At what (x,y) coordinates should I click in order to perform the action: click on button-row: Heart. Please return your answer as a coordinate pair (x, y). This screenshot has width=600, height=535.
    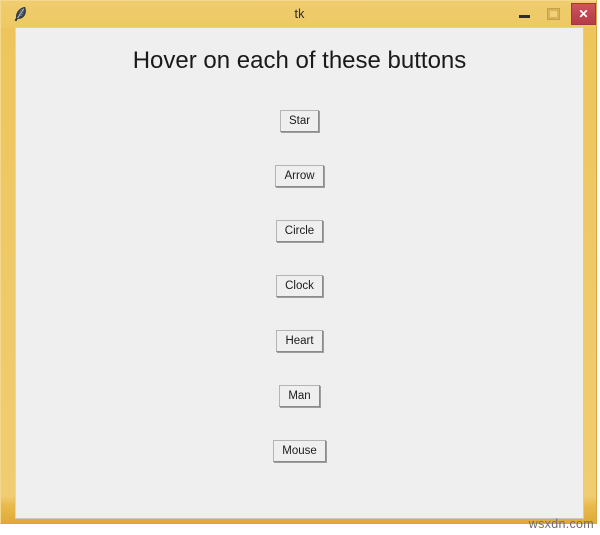
    Looking at the image, I should click on (299, 357).